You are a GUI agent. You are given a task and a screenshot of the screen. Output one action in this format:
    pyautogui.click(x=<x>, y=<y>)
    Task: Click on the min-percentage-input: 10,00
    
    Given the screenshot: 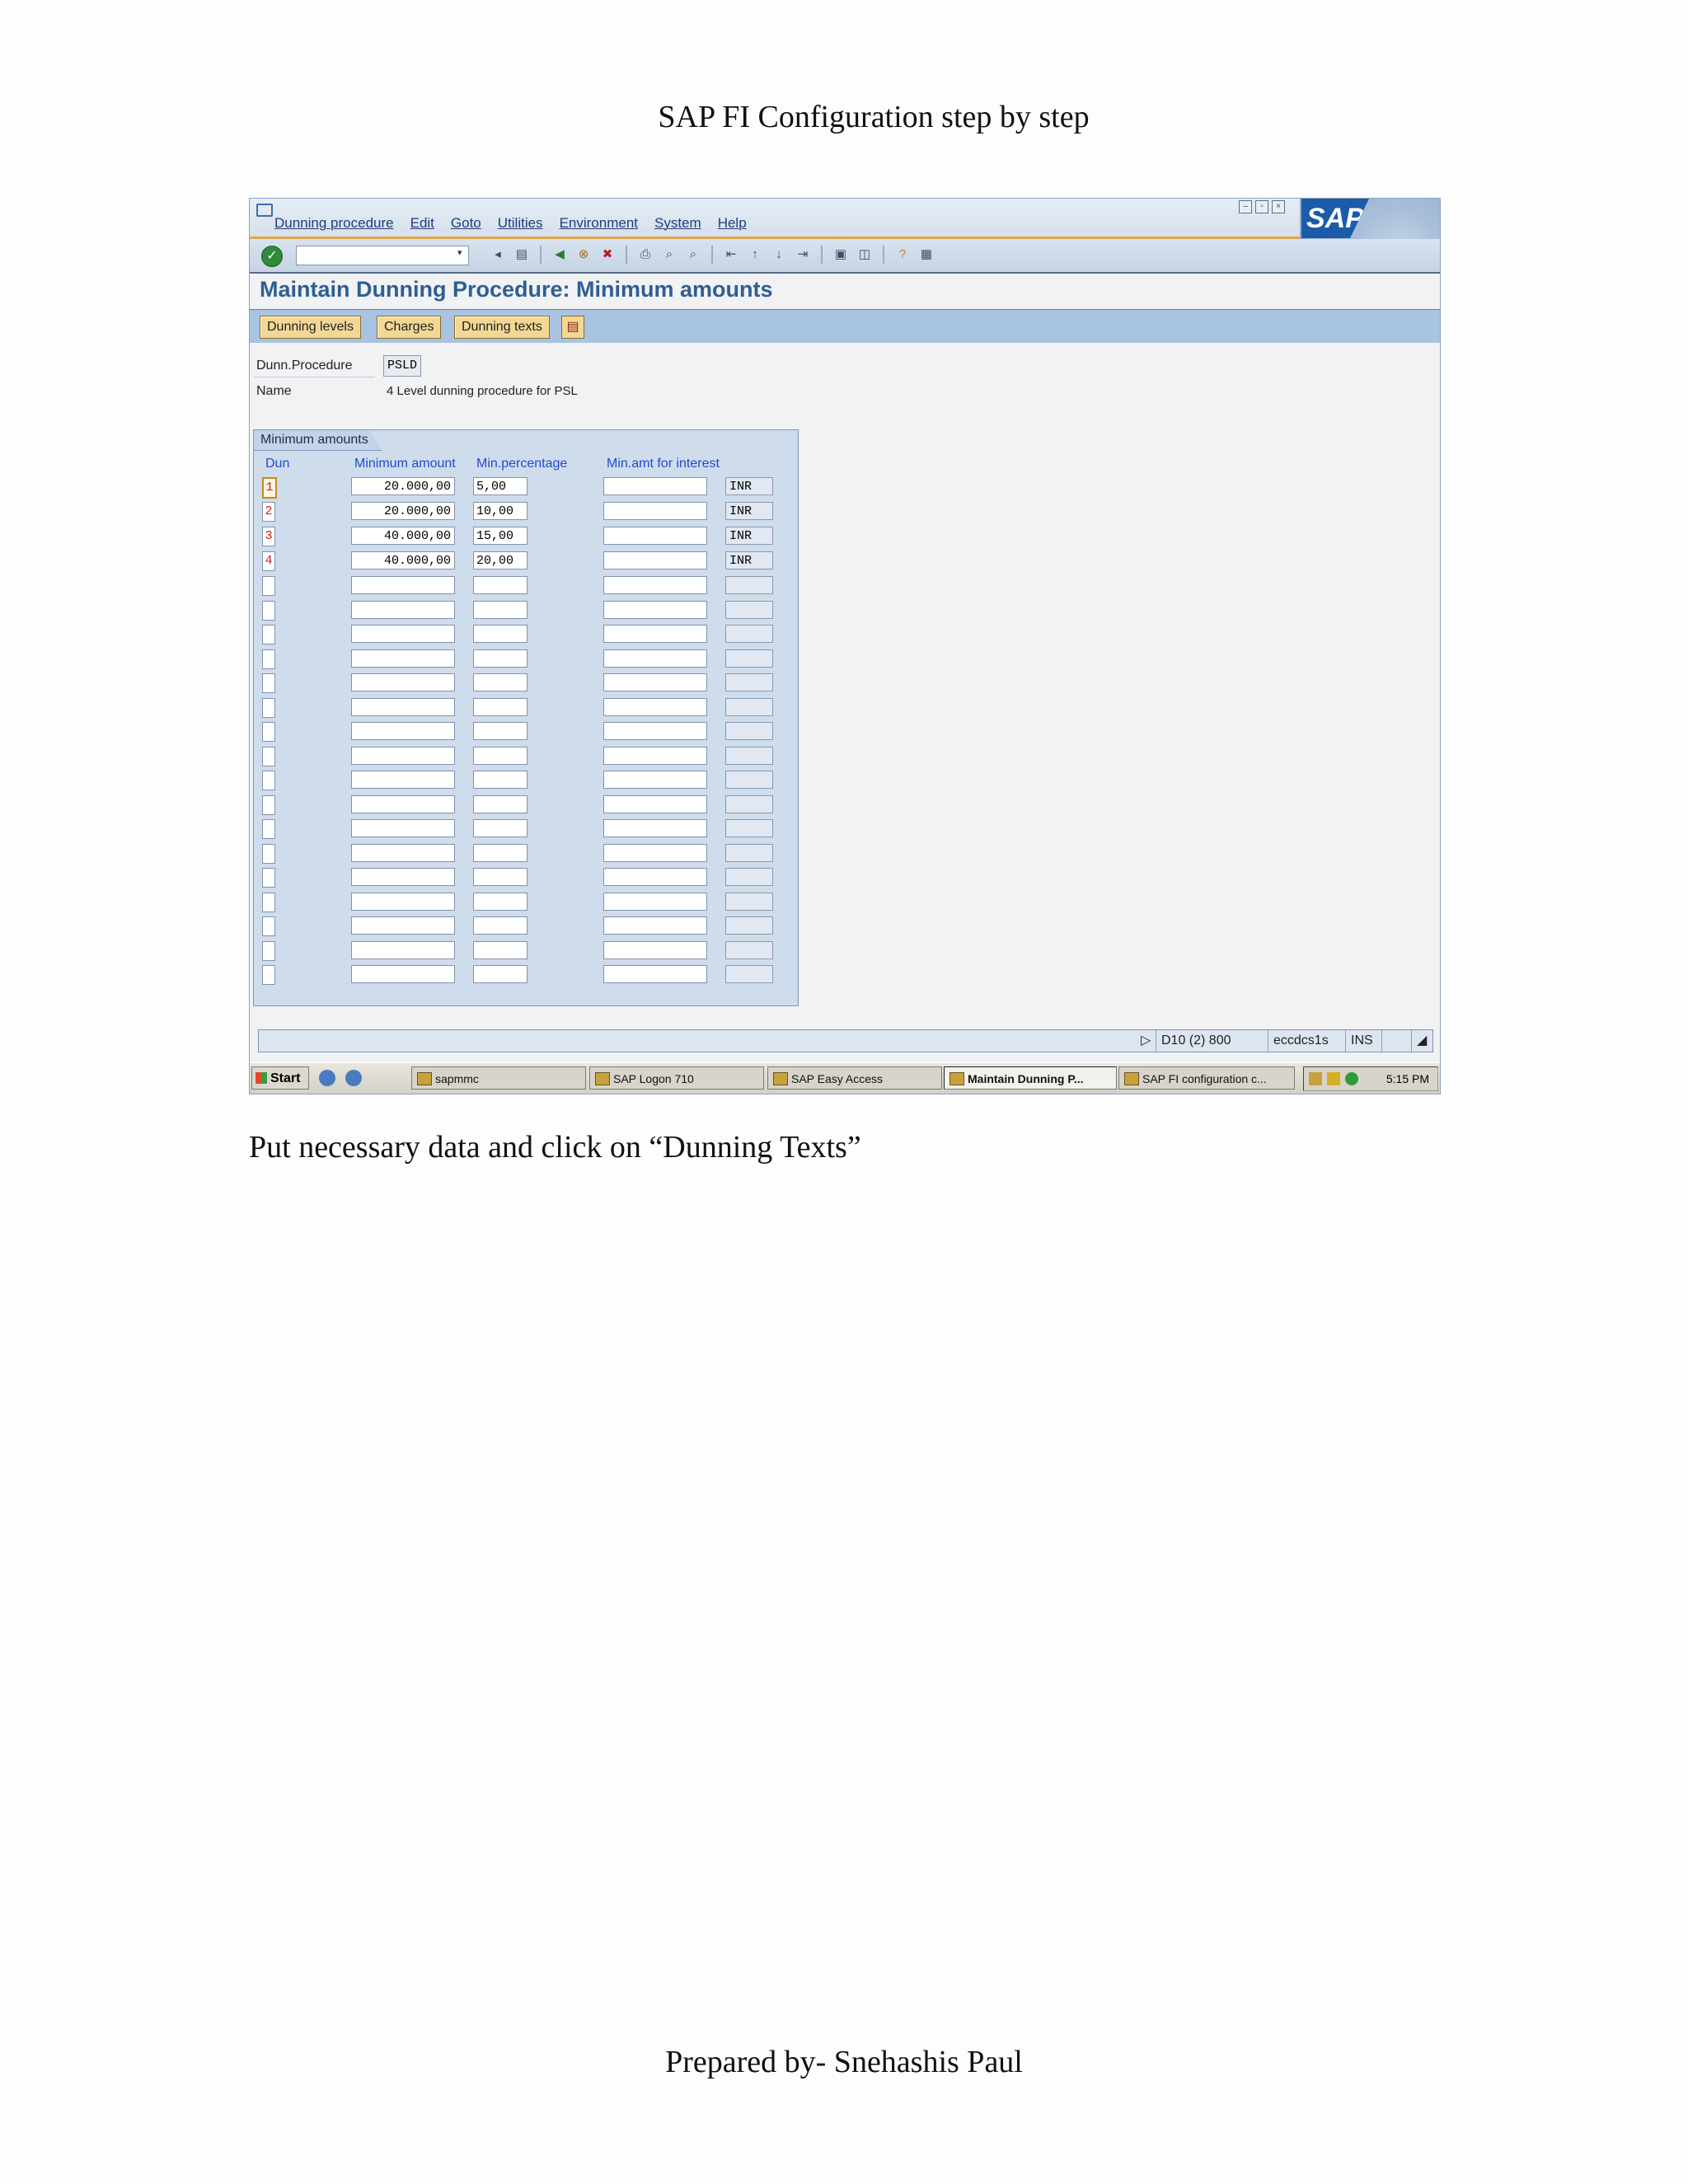 What is the action you would take?
    pyautogui.click(x=500, y=511)
    